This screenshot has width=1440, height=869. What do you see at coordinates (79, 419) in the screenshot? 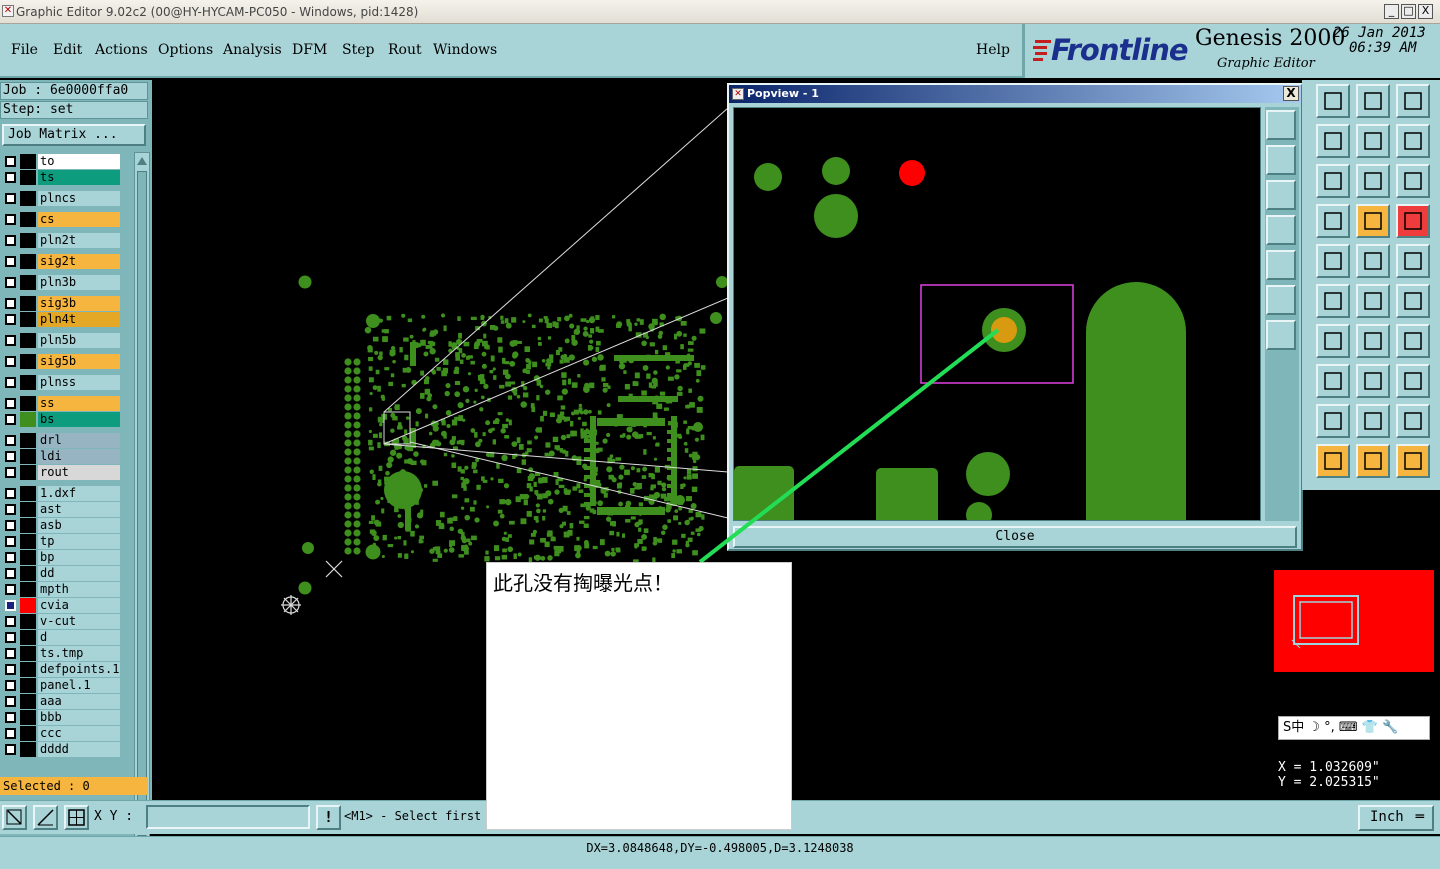
I see `layer-name: bs` at bounding box center [79, 419].